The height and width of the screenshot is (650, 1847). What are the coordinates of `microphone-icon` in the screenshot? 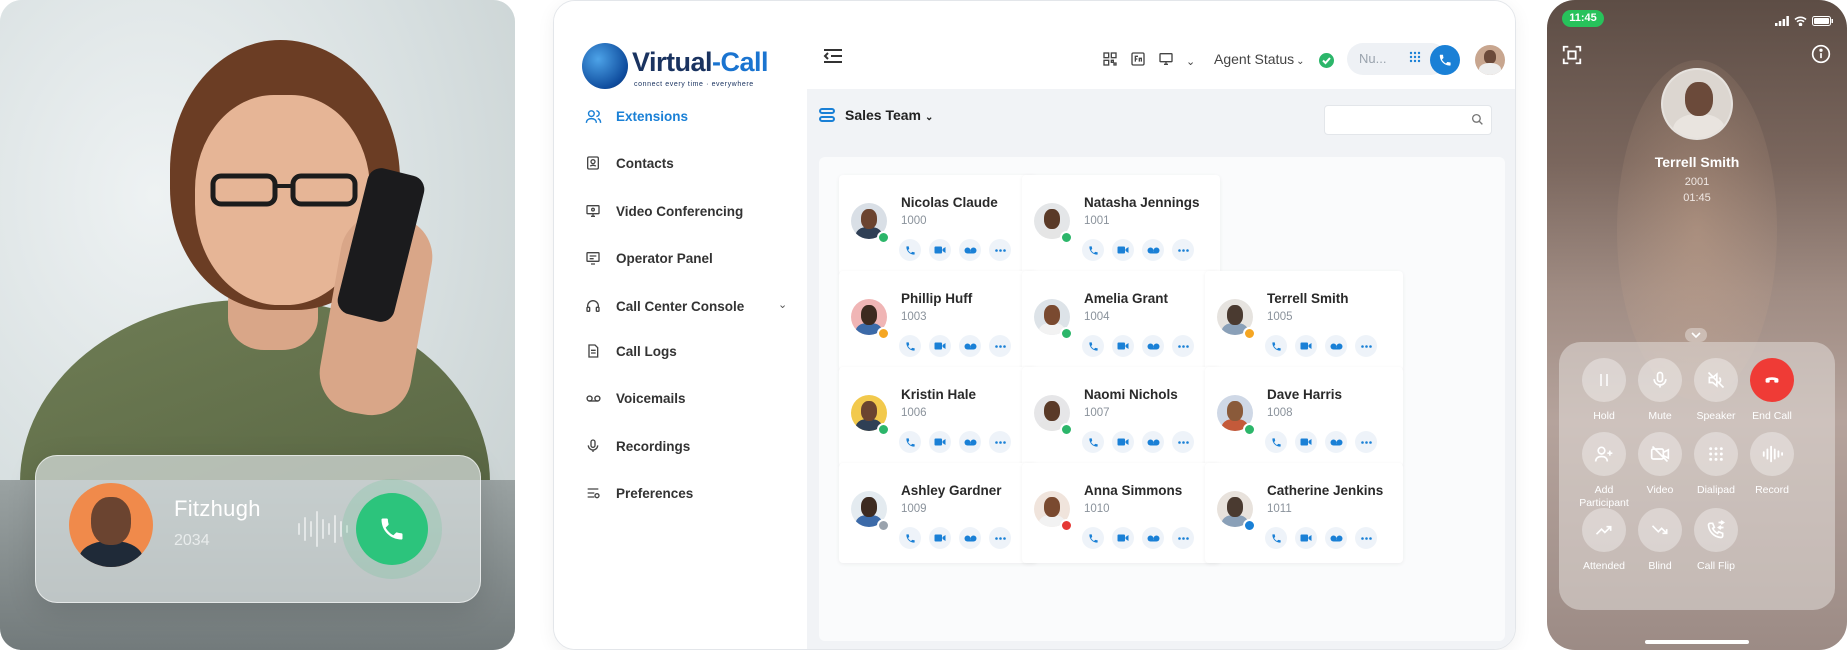 It's located at (1660, 380).